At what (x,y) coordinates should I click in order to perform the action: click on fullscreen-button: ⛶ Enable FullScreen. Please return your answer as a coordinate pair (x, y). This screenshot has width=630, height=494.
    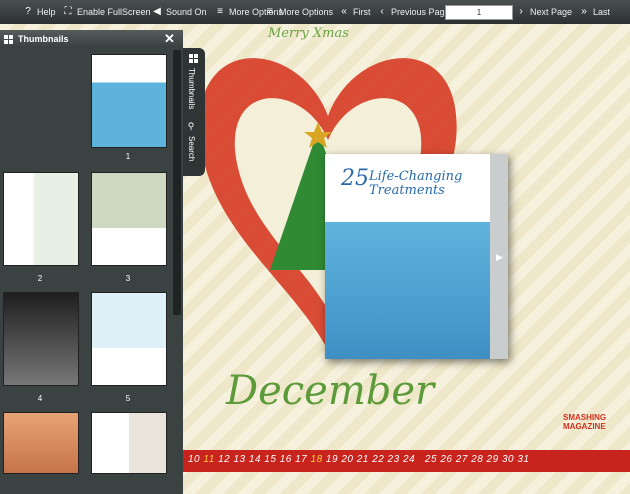
    Looking at the image, I should click on (106, 12).